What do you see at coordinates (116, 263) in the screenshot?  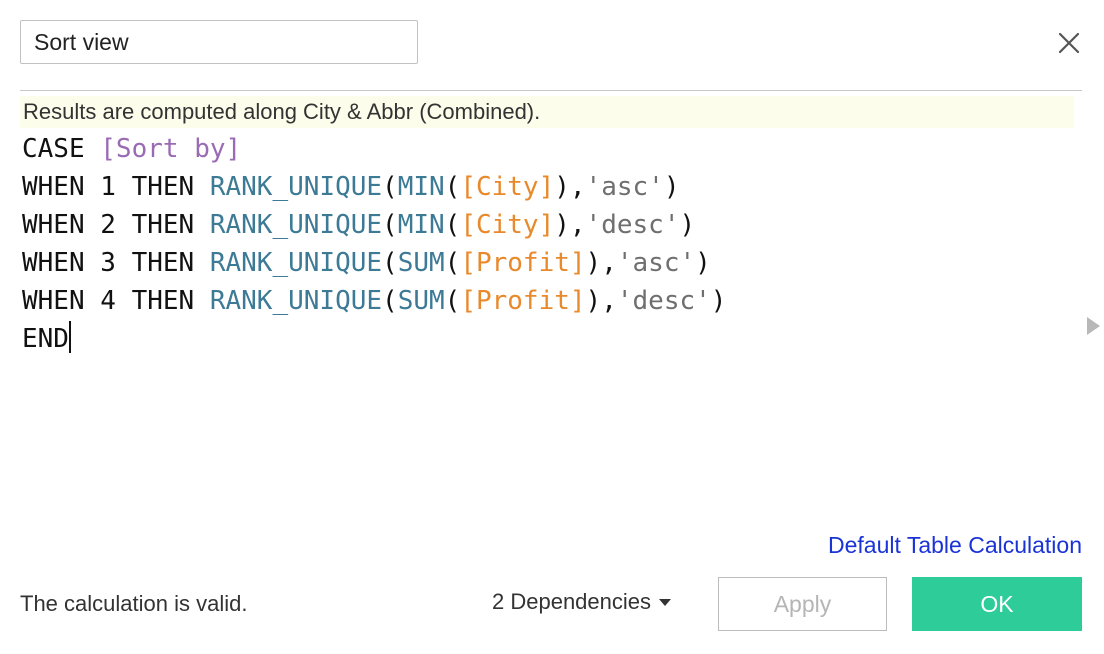 I see `code-token-keyword: WHEN 3 THEN` at bounding box center [116, 263].